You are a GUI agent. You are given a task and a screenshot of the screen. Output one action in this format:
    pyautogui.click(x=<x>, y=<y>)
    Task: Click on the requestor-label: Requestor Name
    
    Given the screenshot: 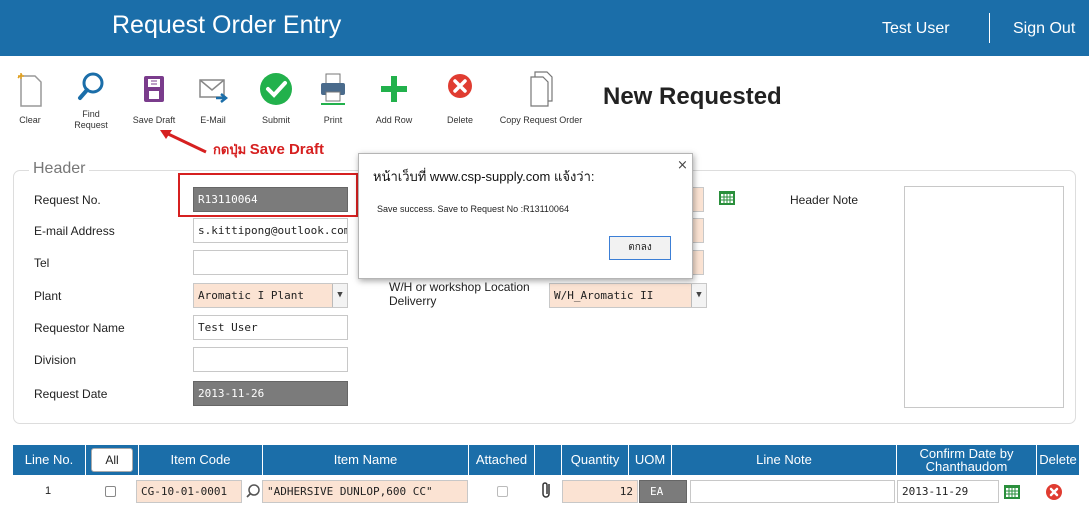 What is the action you would take?
    pyautogui.click(x=79, y=328)
    